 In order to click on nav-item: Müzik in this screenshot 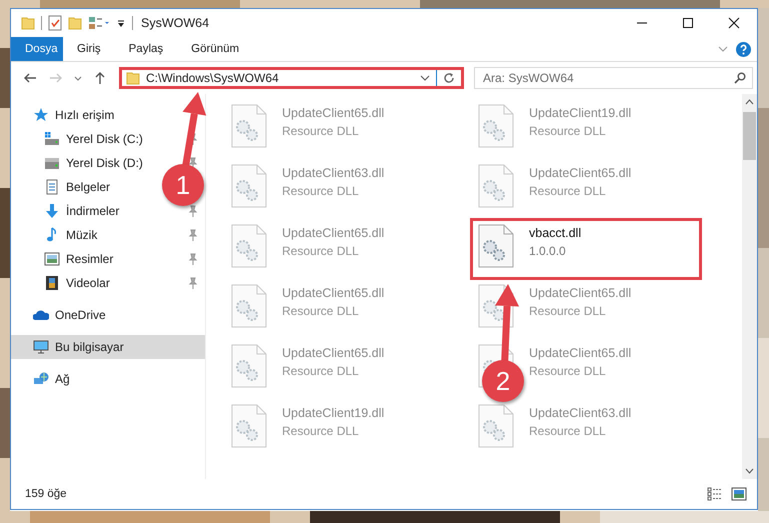, I will do `click(123, 235)`.